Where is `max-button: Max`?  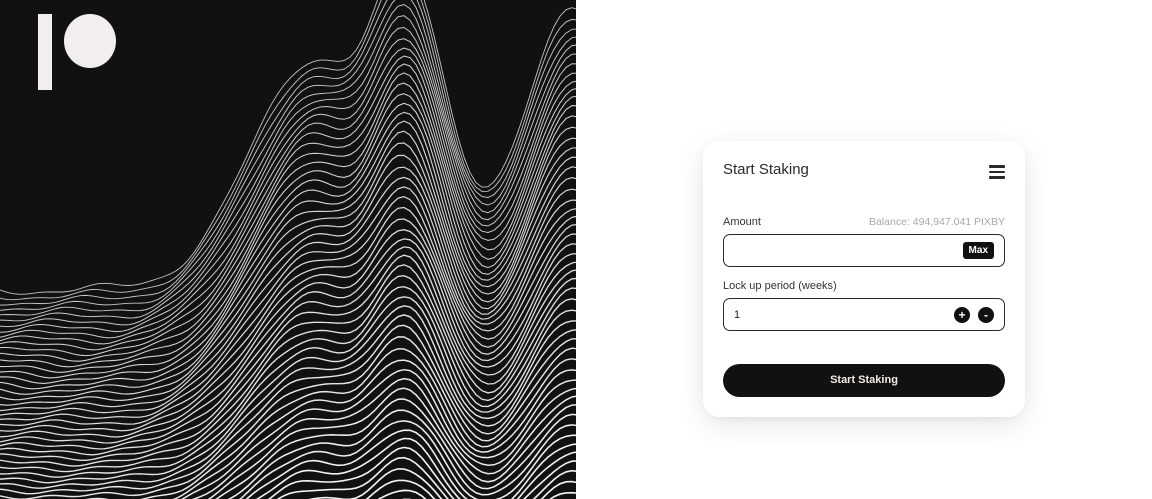 max-button: Max is located at coordinates (978, 250).